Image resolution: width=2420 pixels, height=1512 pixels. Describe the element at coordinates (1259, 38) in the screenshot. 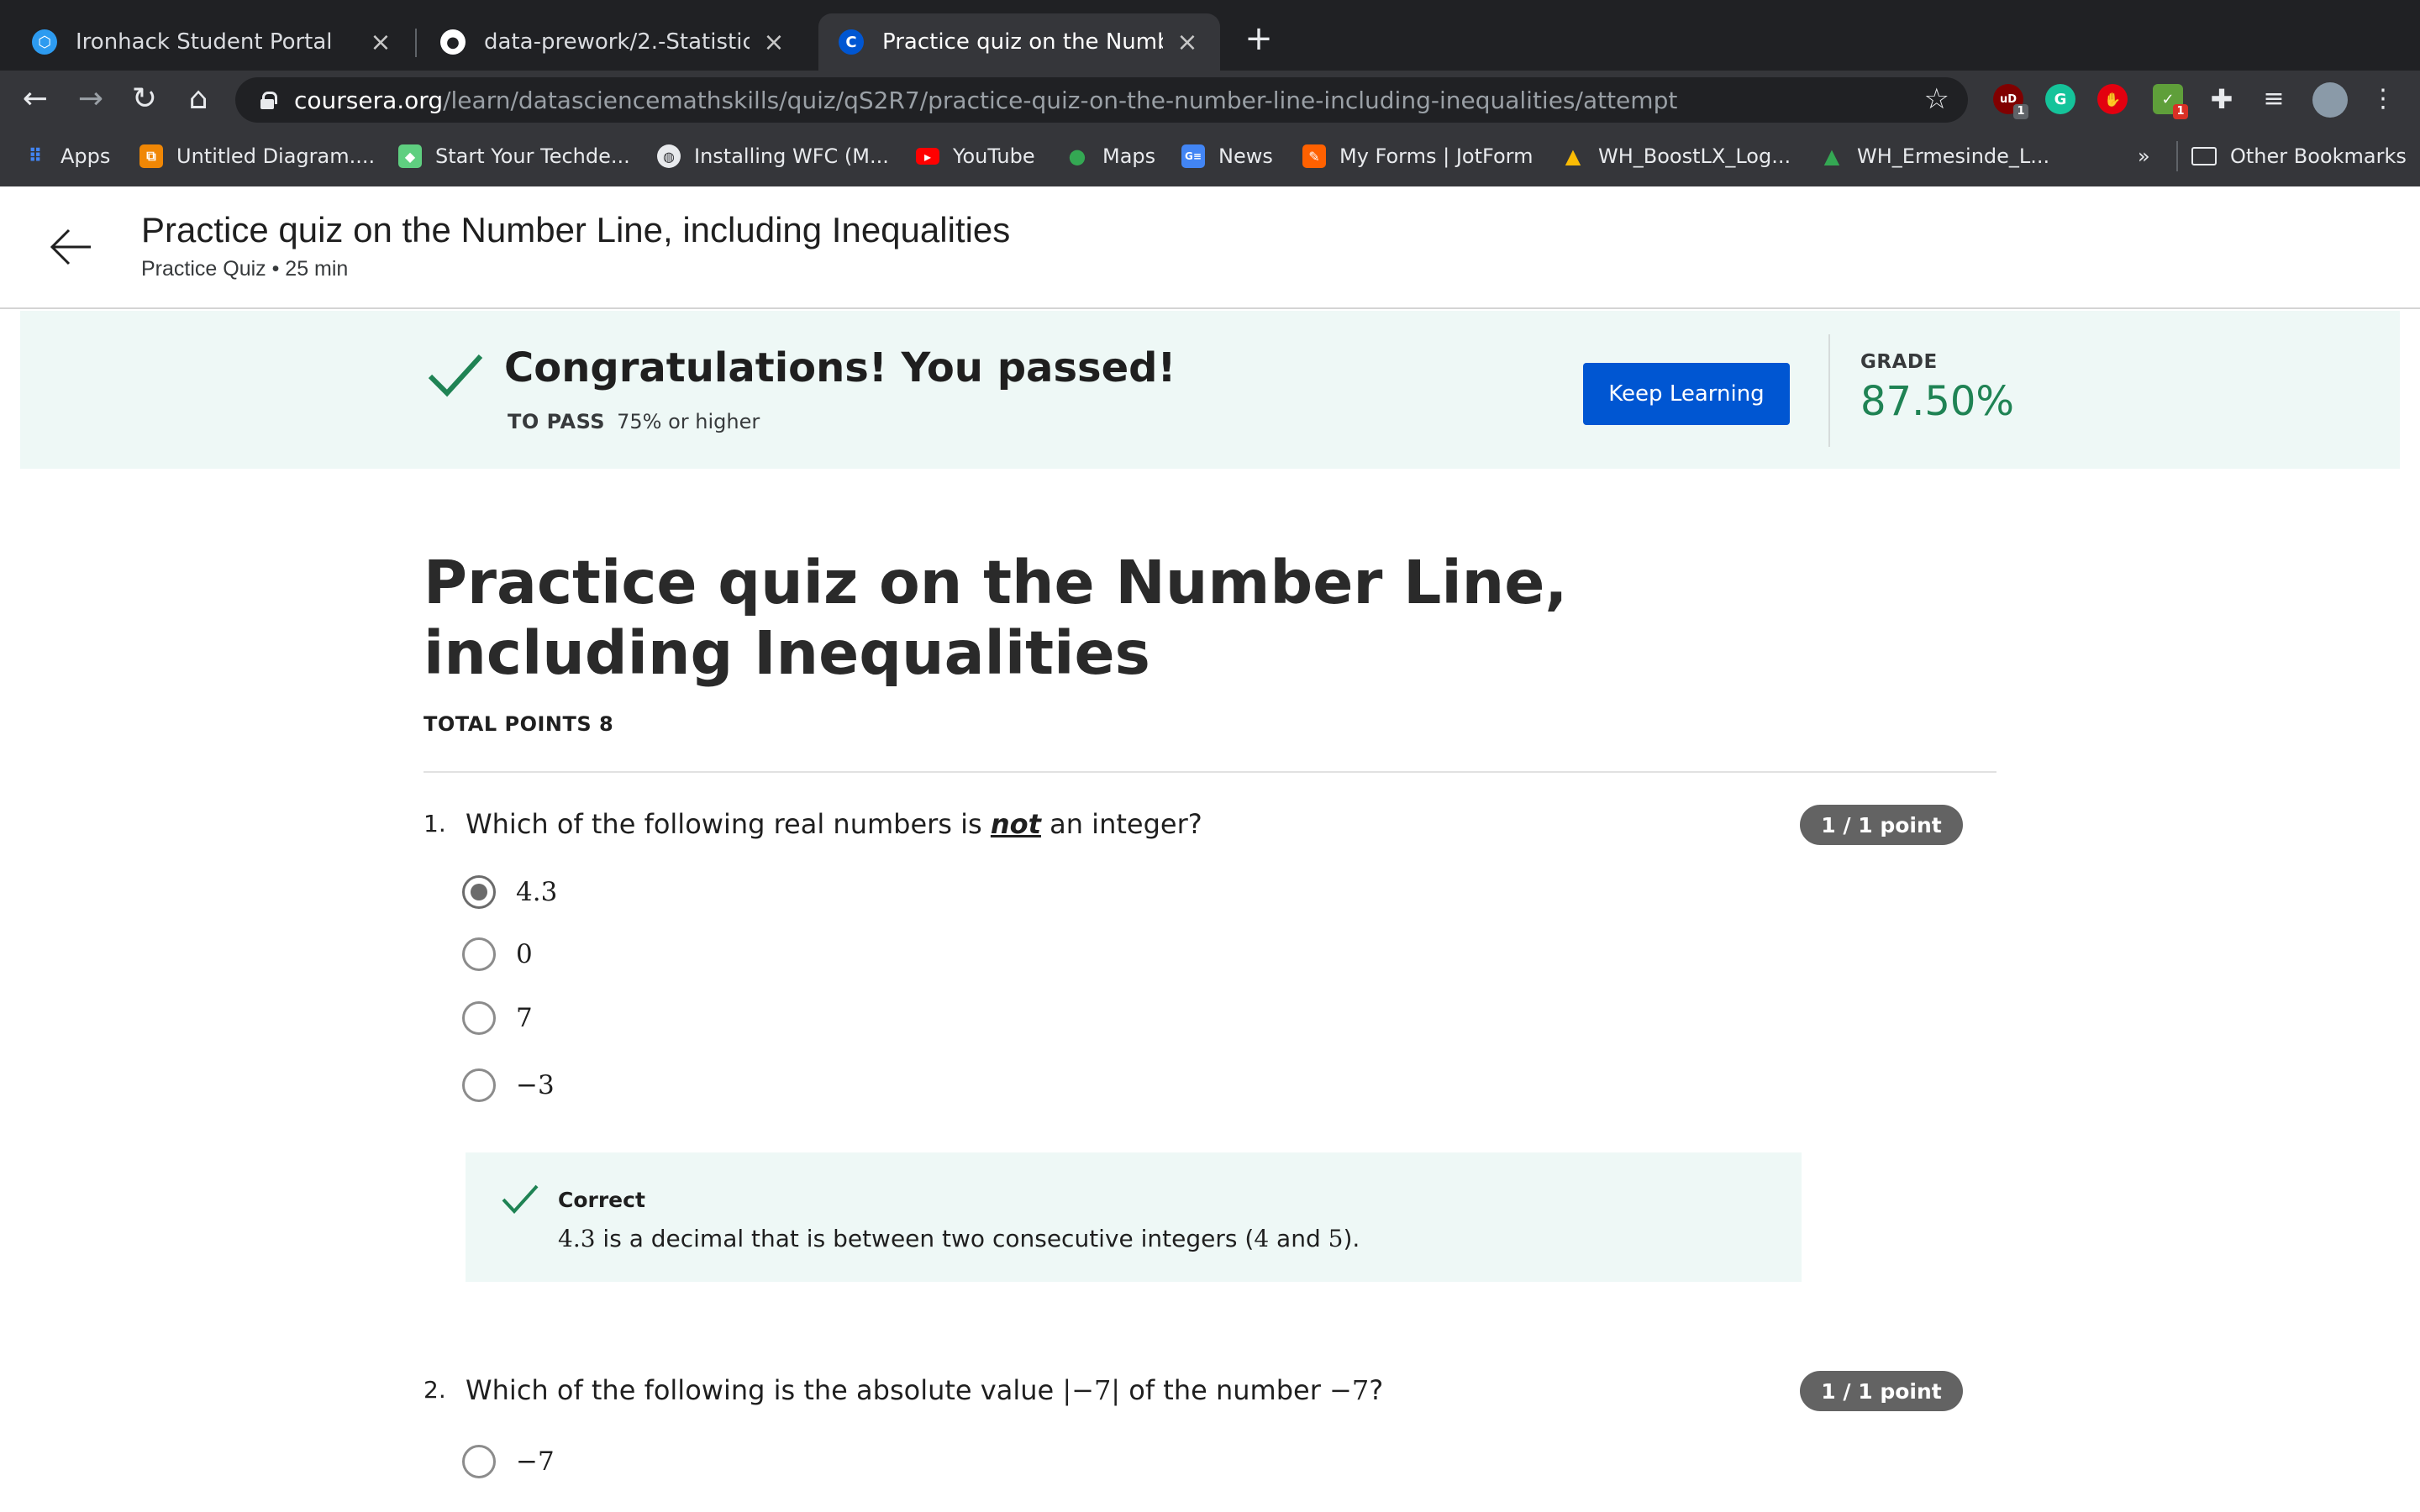

I see `new-tab-button: +` at that location.